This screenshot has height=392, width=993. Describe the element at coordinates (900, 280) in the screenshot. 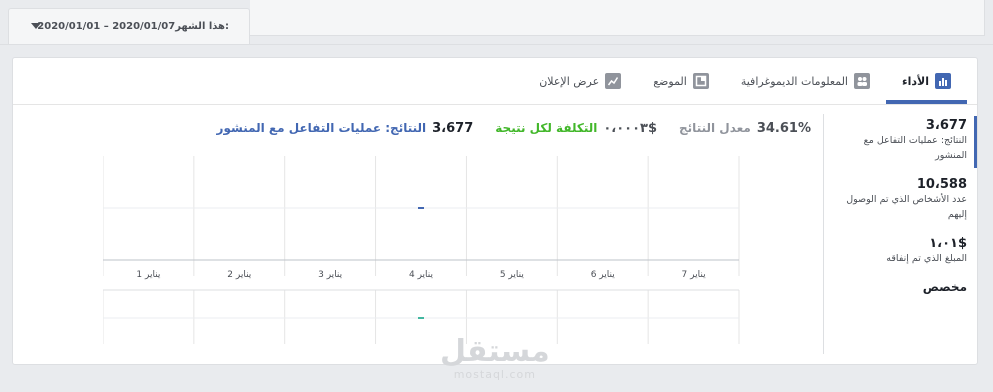

I see `custom-metrics-heading: مخصص` at that location.